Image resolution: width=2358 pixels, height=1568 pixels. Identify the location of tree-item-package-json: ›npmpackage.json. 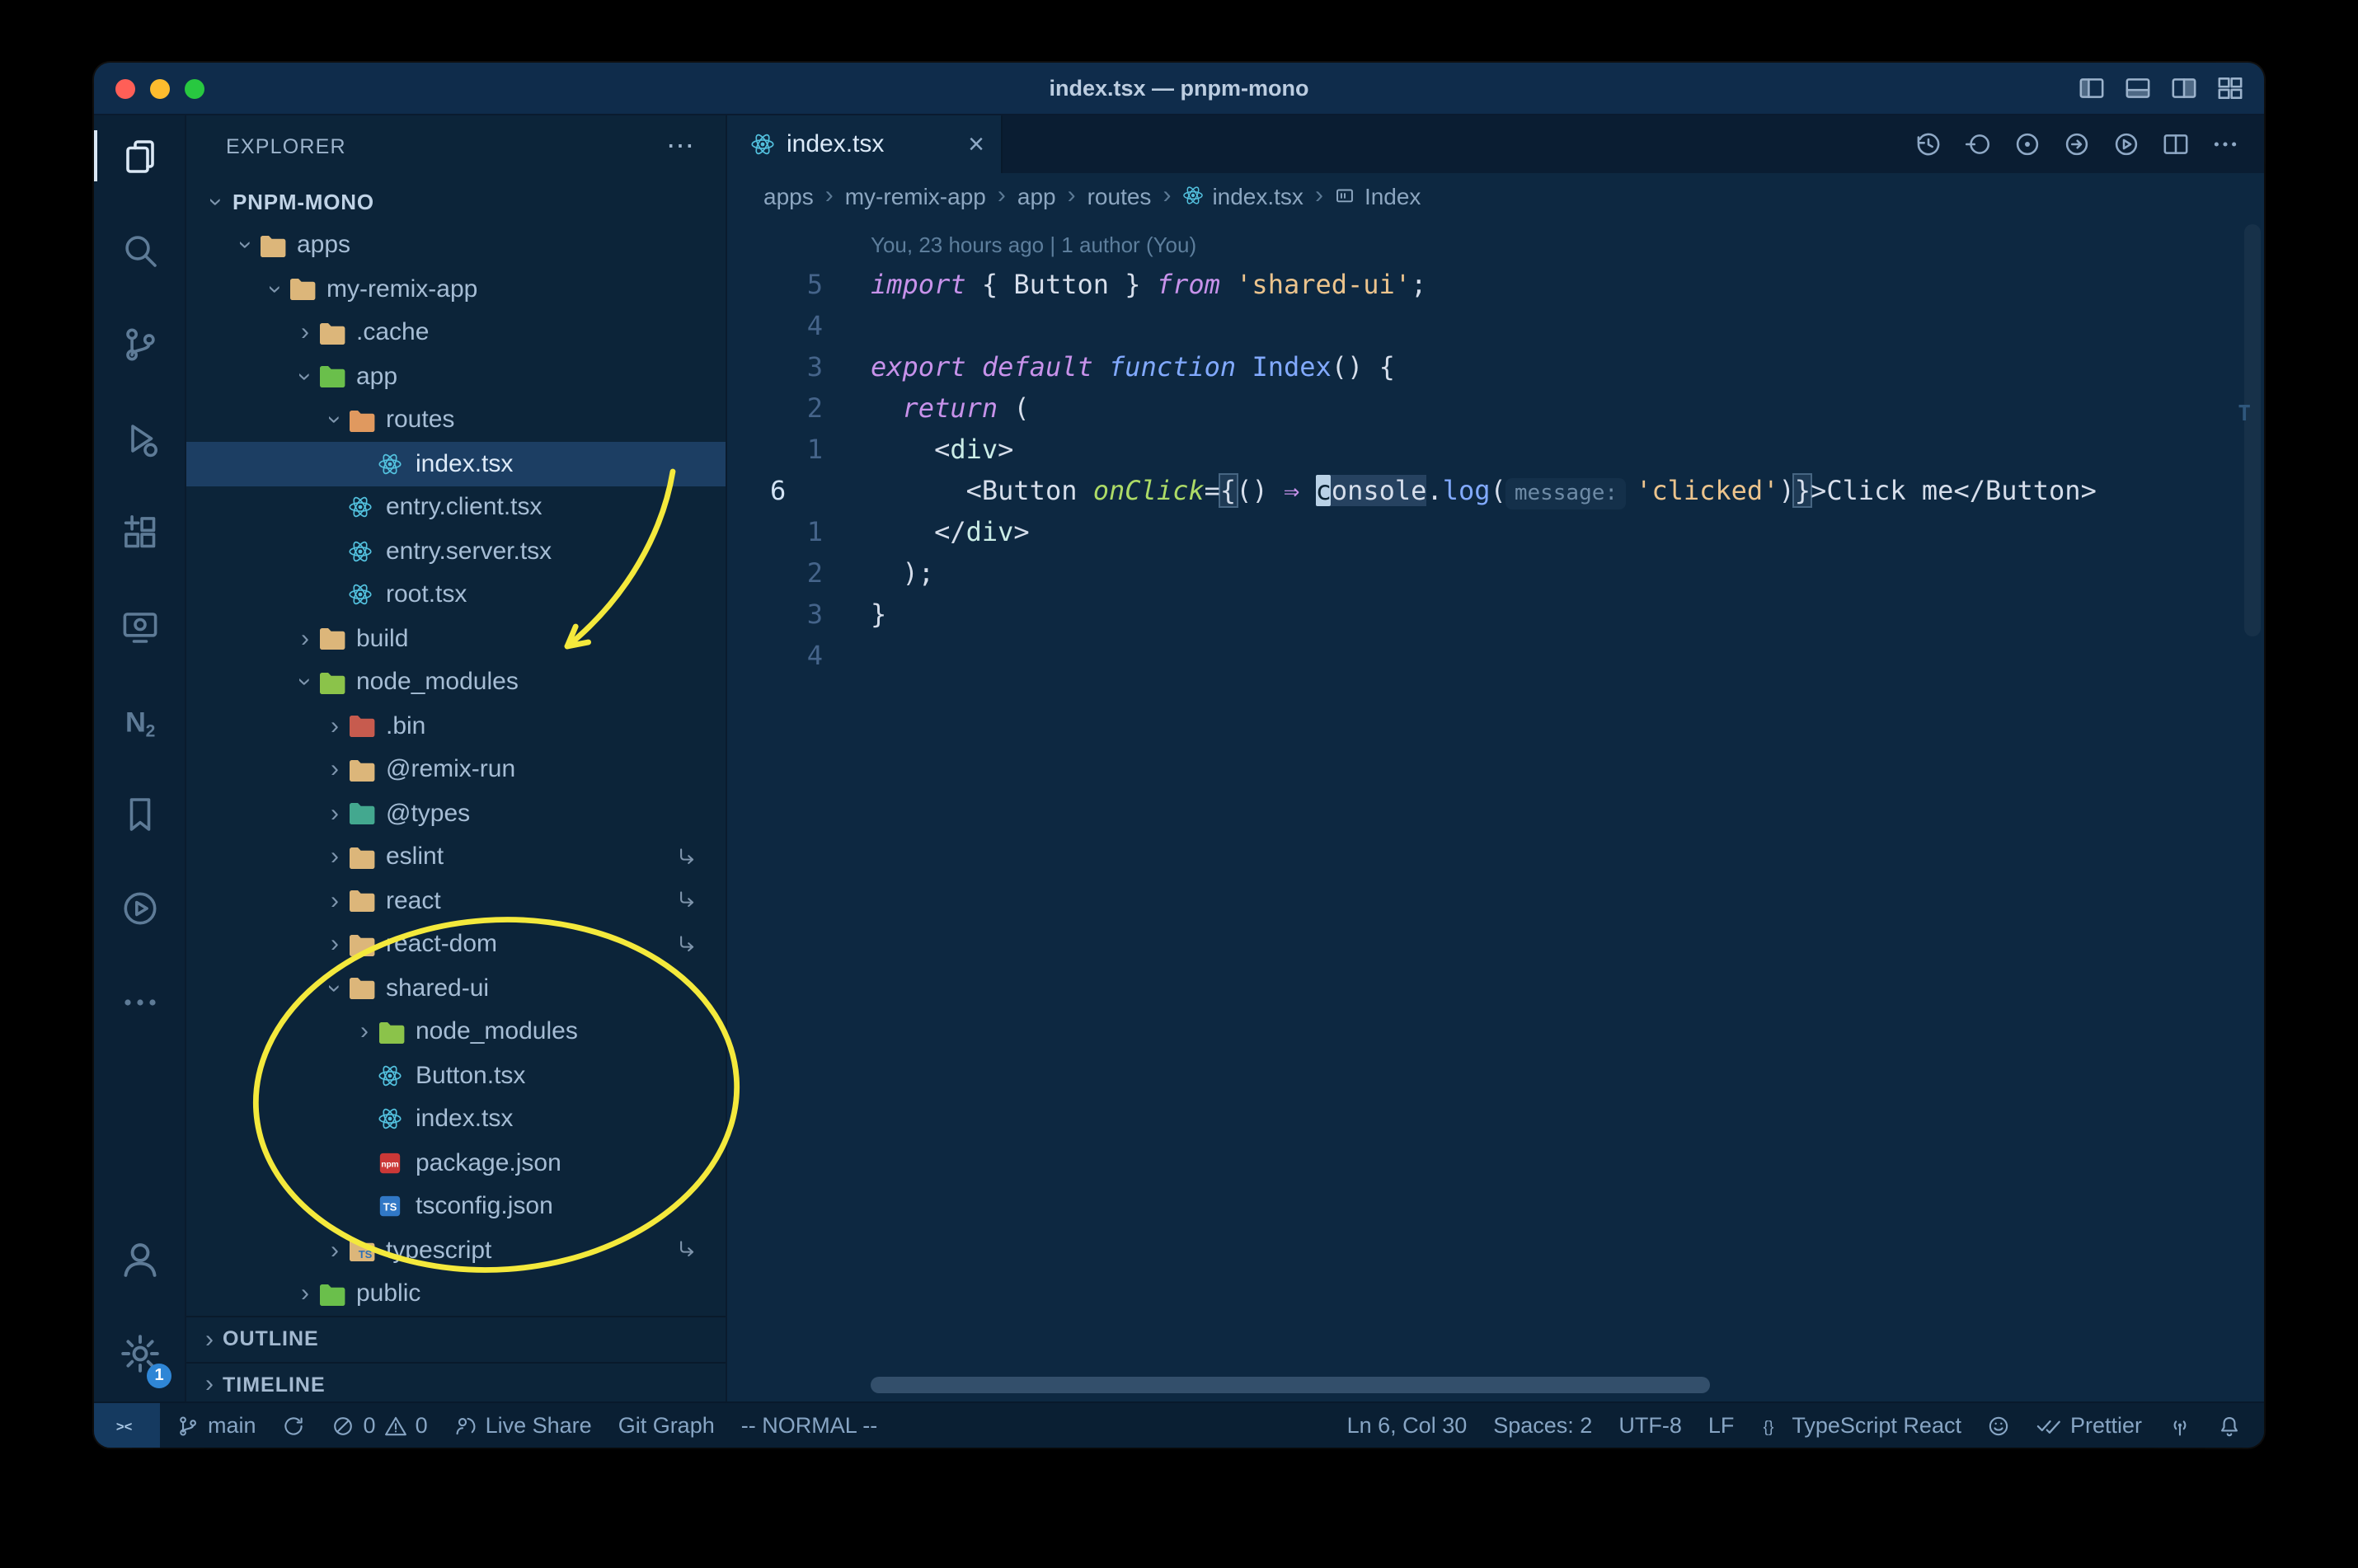
(456, 1163).